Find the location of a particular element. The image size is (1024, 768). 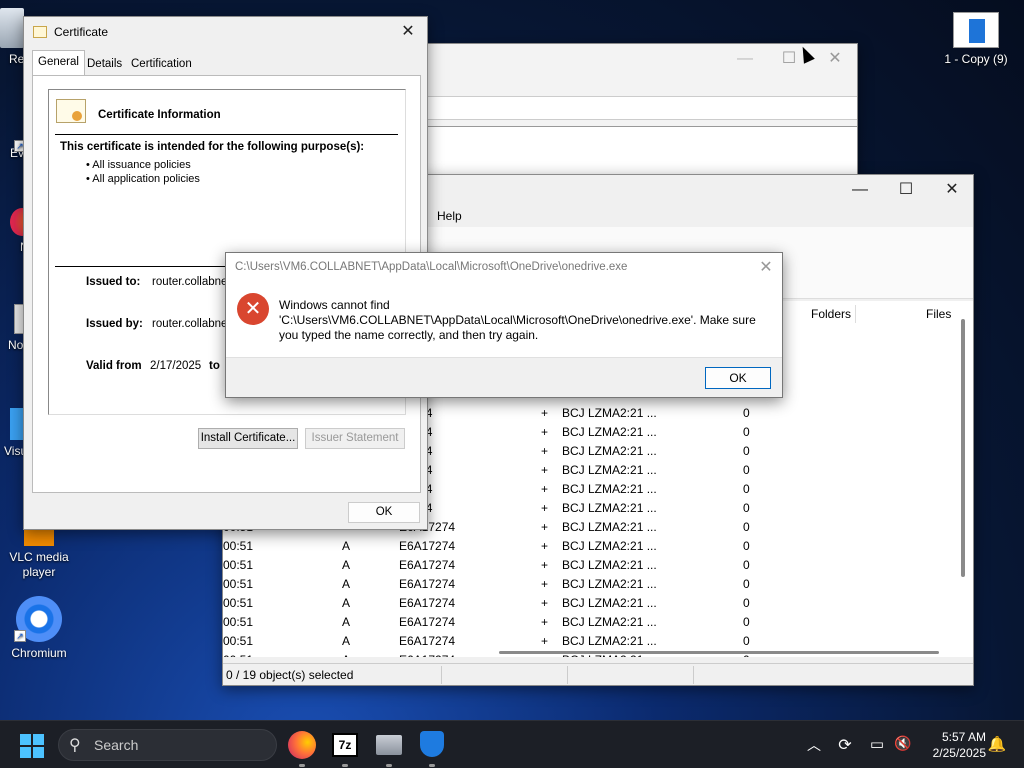

search-placeholder: Search is located at coordinates (116, 745).